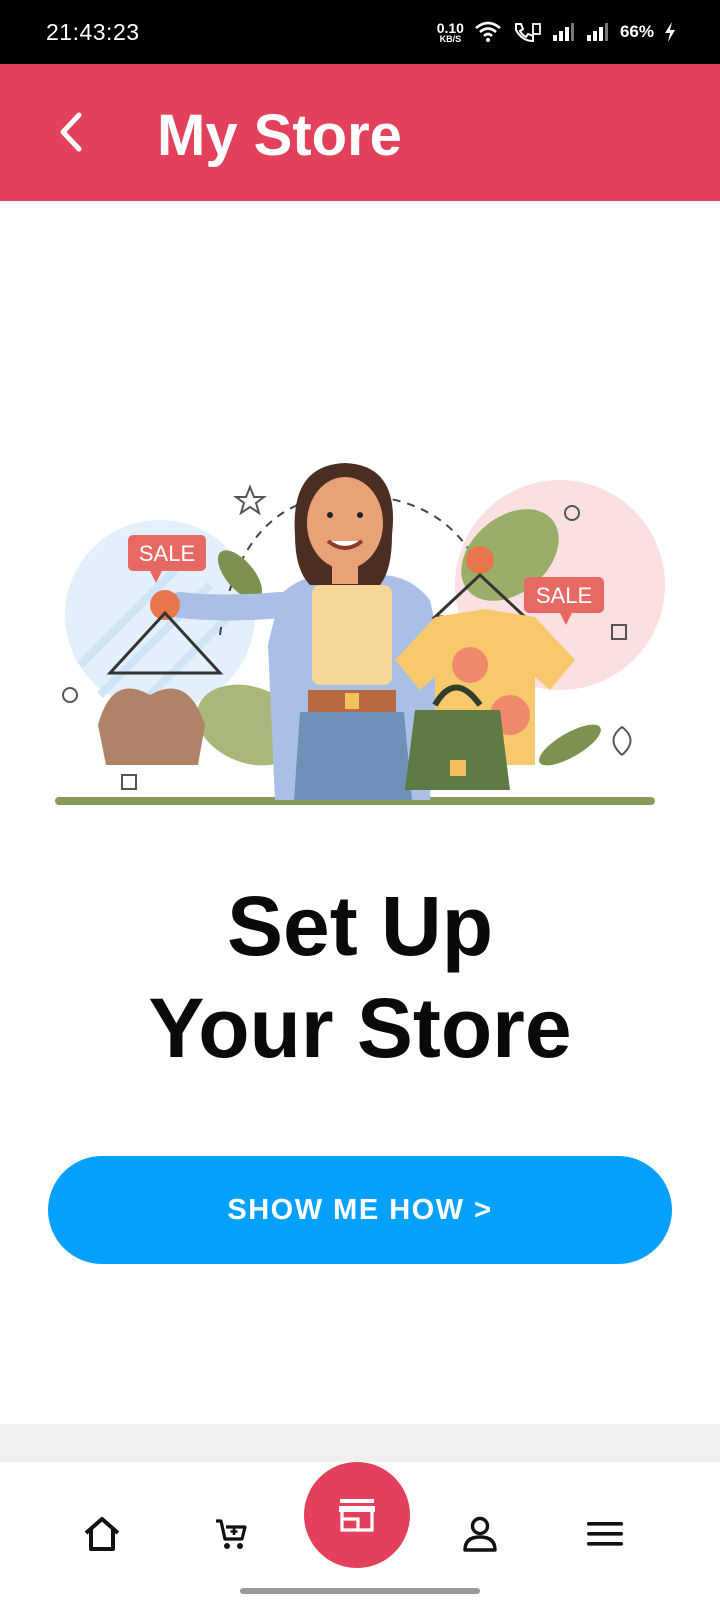  Describe the element at coordinates (360, 1591) in the screenshot. I see `home-indicator` at that location.